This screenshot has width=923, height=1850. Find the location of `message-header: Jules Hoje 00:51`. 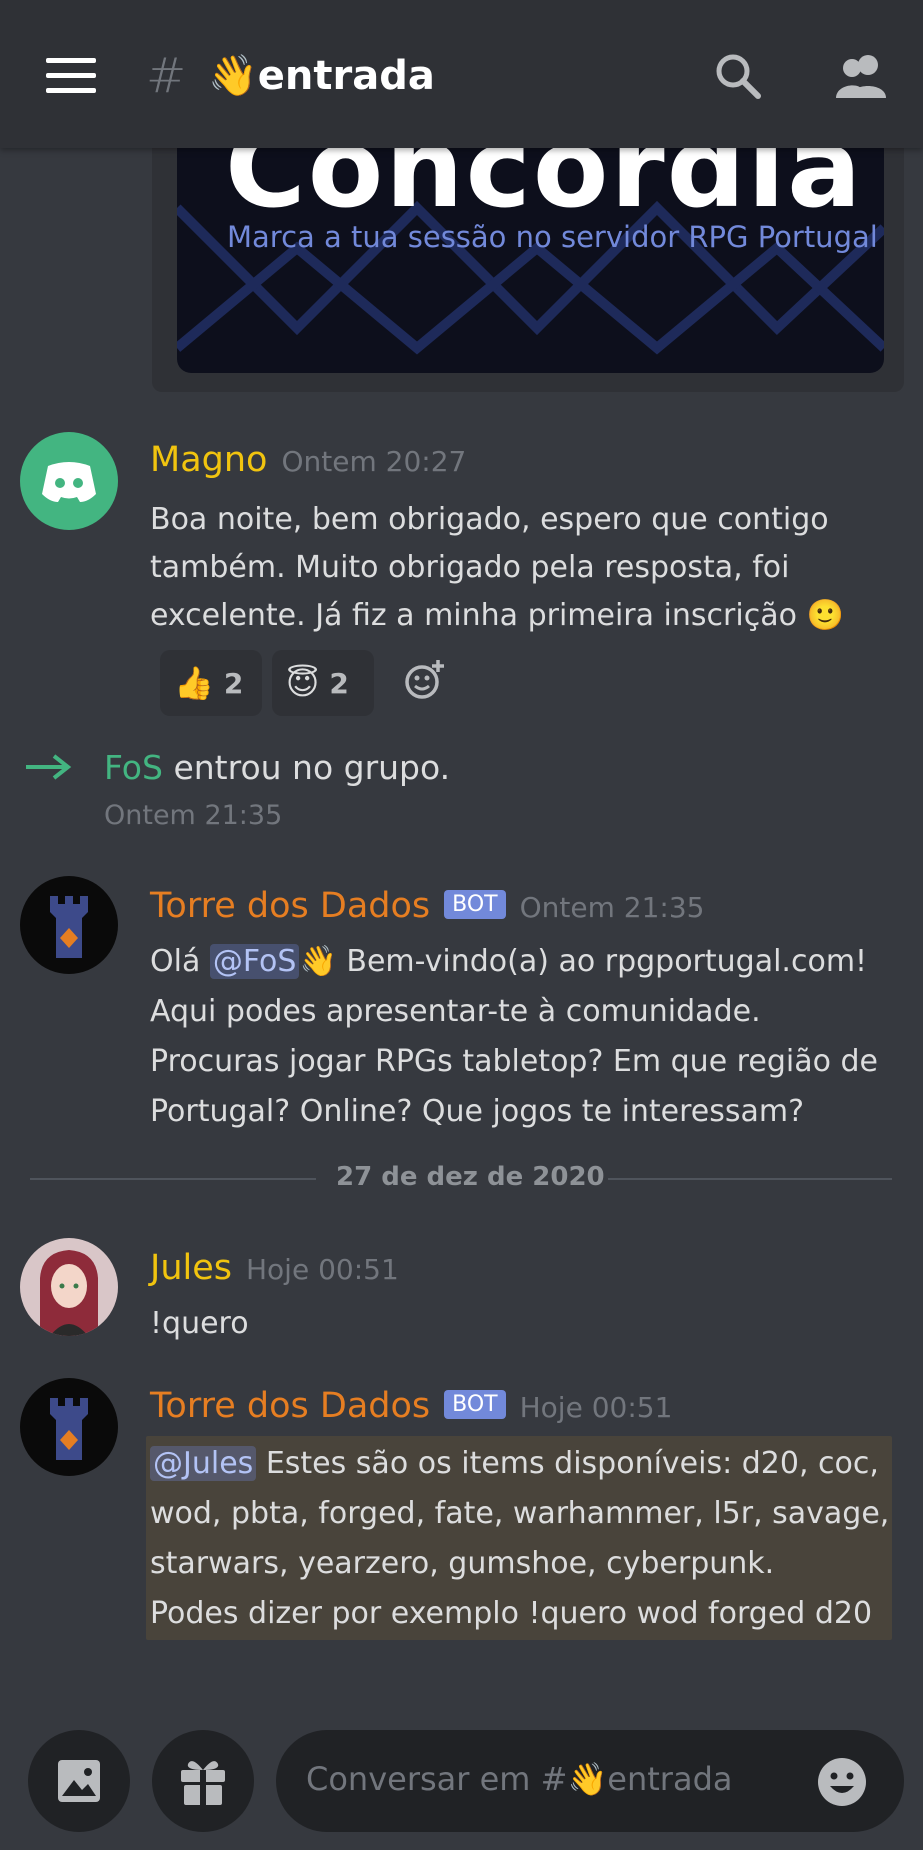

message-header: Jules Hoje 00:51 is located at coordinates (274, 1268).